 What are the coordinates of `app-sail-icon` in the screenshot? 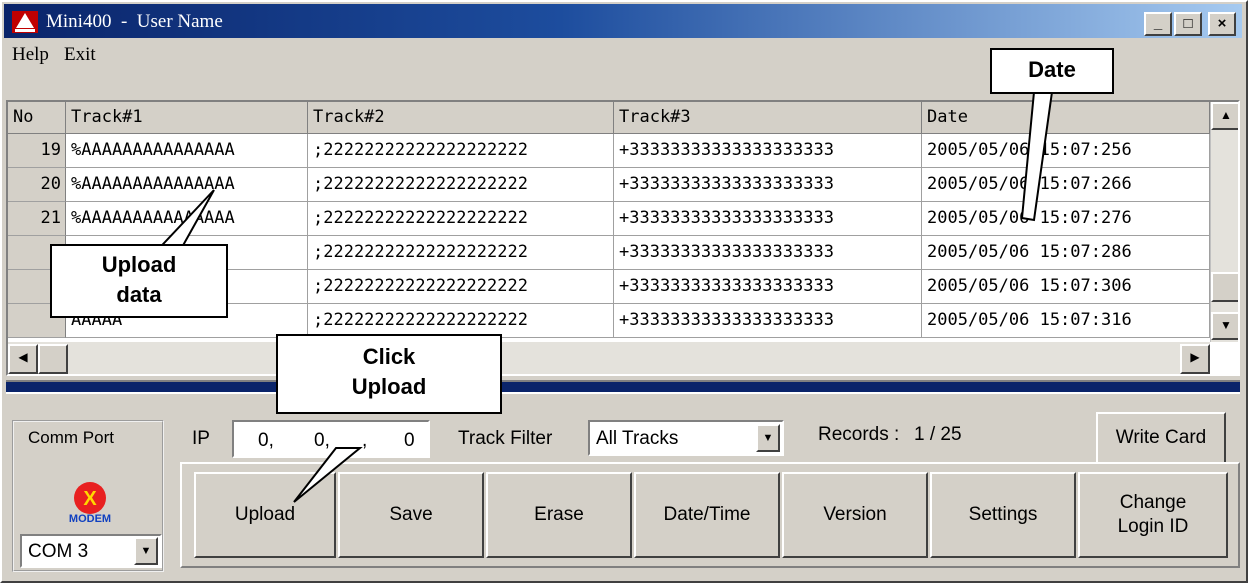 It's located at (25, 22).